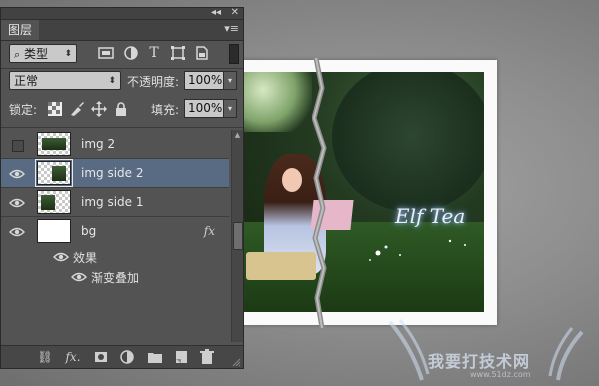 This screenshot has width=599, height=386. Describe the element at coordinates (231, 28) in the screenshot. I see `panel-menu-icon: ▾≡` at that location.